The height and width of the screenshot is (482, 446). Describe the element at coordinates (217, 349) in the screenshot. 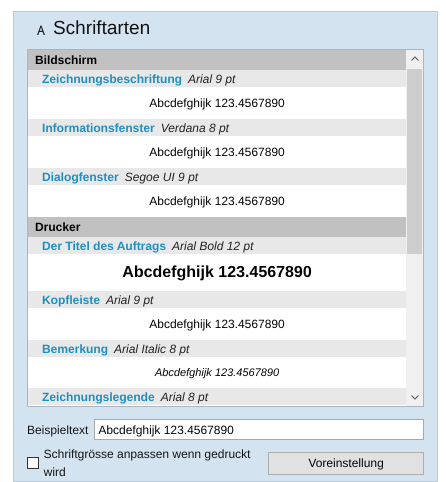

I see `font-item-header: Bemerkung Arial Italic 8 pt` at that location.